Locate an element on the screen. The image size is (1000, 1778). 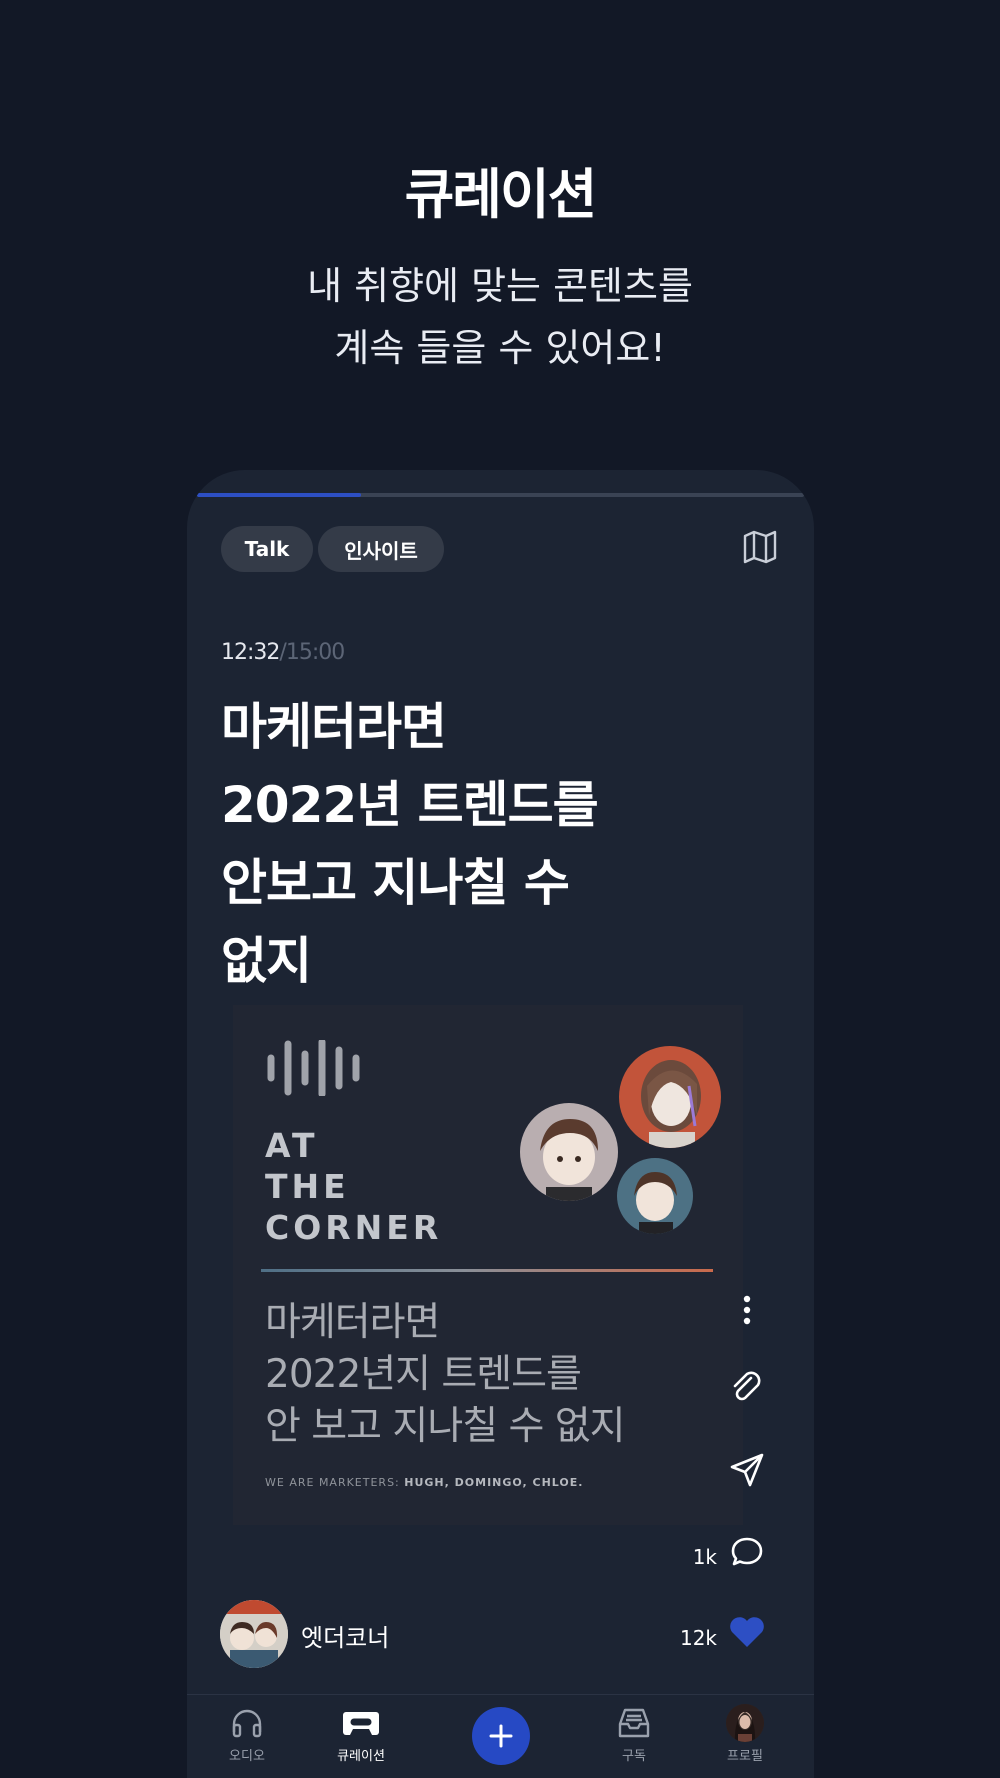
artwork-divider is located at coordinates (487, 1270).